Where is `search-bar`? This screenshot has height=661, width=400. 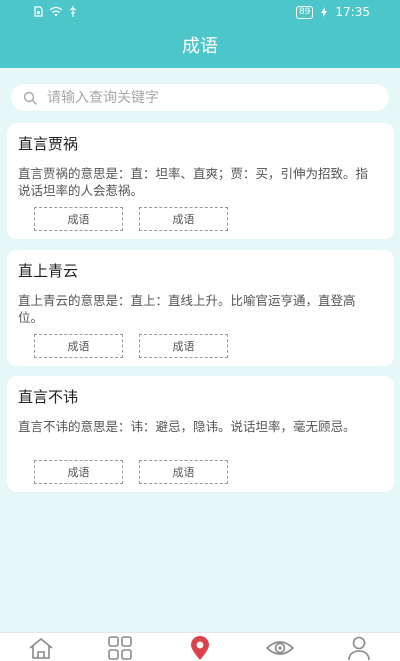
search-bar is located at coordinates (200, 97).